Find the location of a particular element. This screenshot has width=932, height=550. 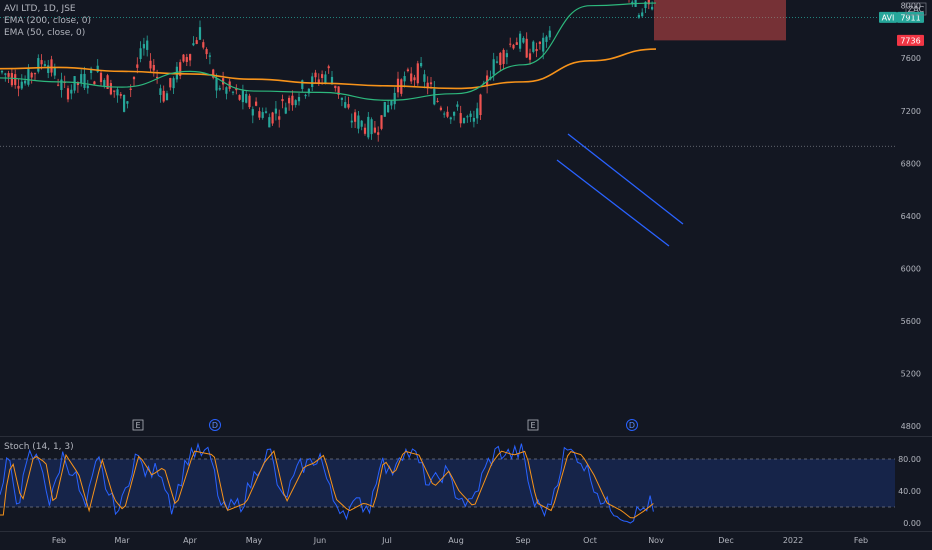

event-marker-label: E is located at coordinates (532, 425).